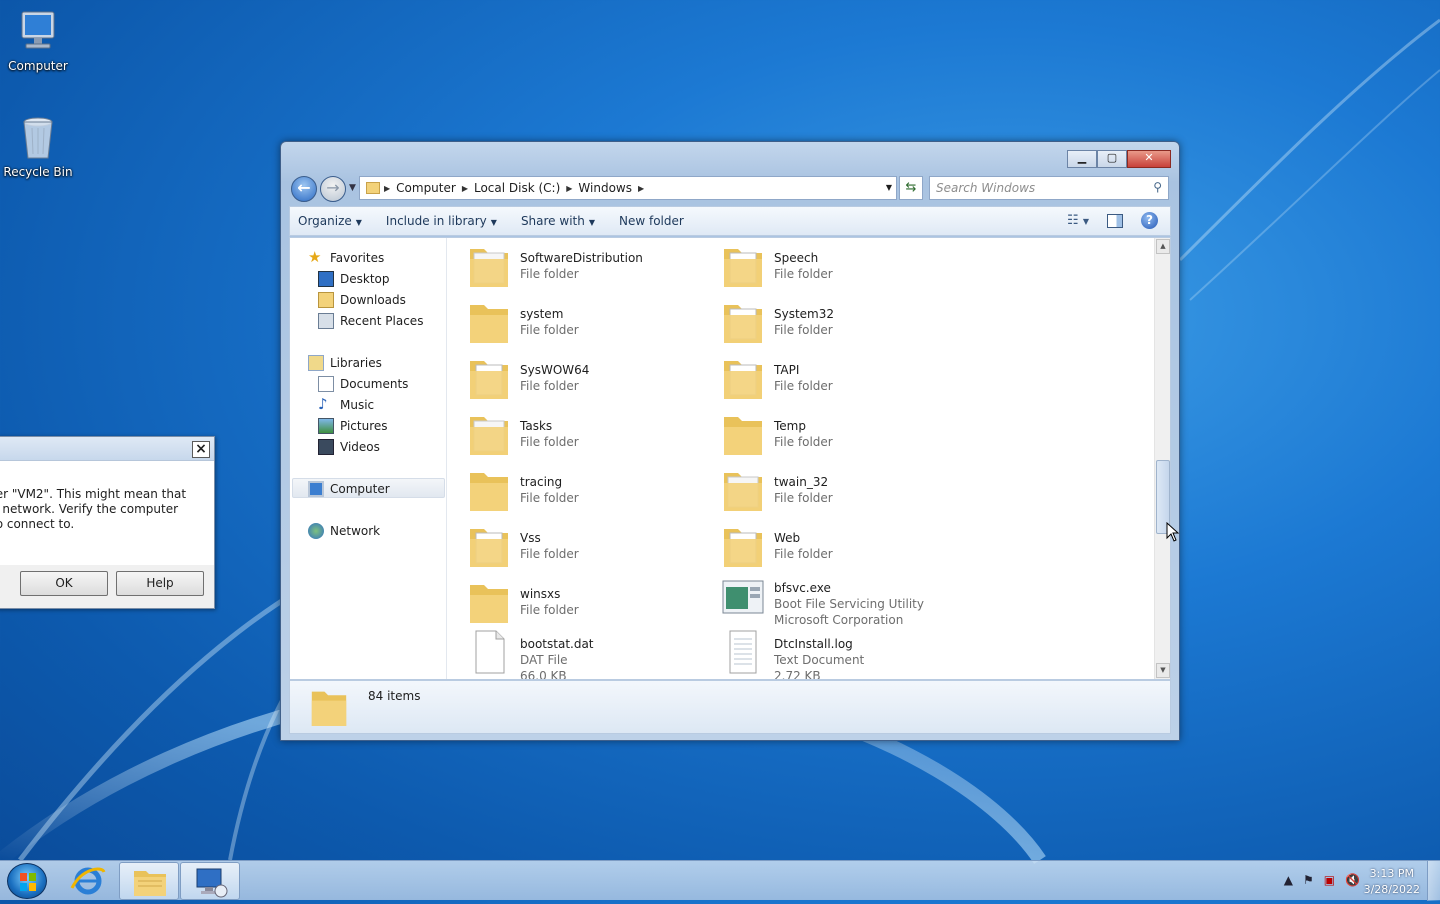 This screenshot has height=904, width=1440. Describe the element at coordinates (743, 652) in the screenshot. I see `text-document-icon` at that location.